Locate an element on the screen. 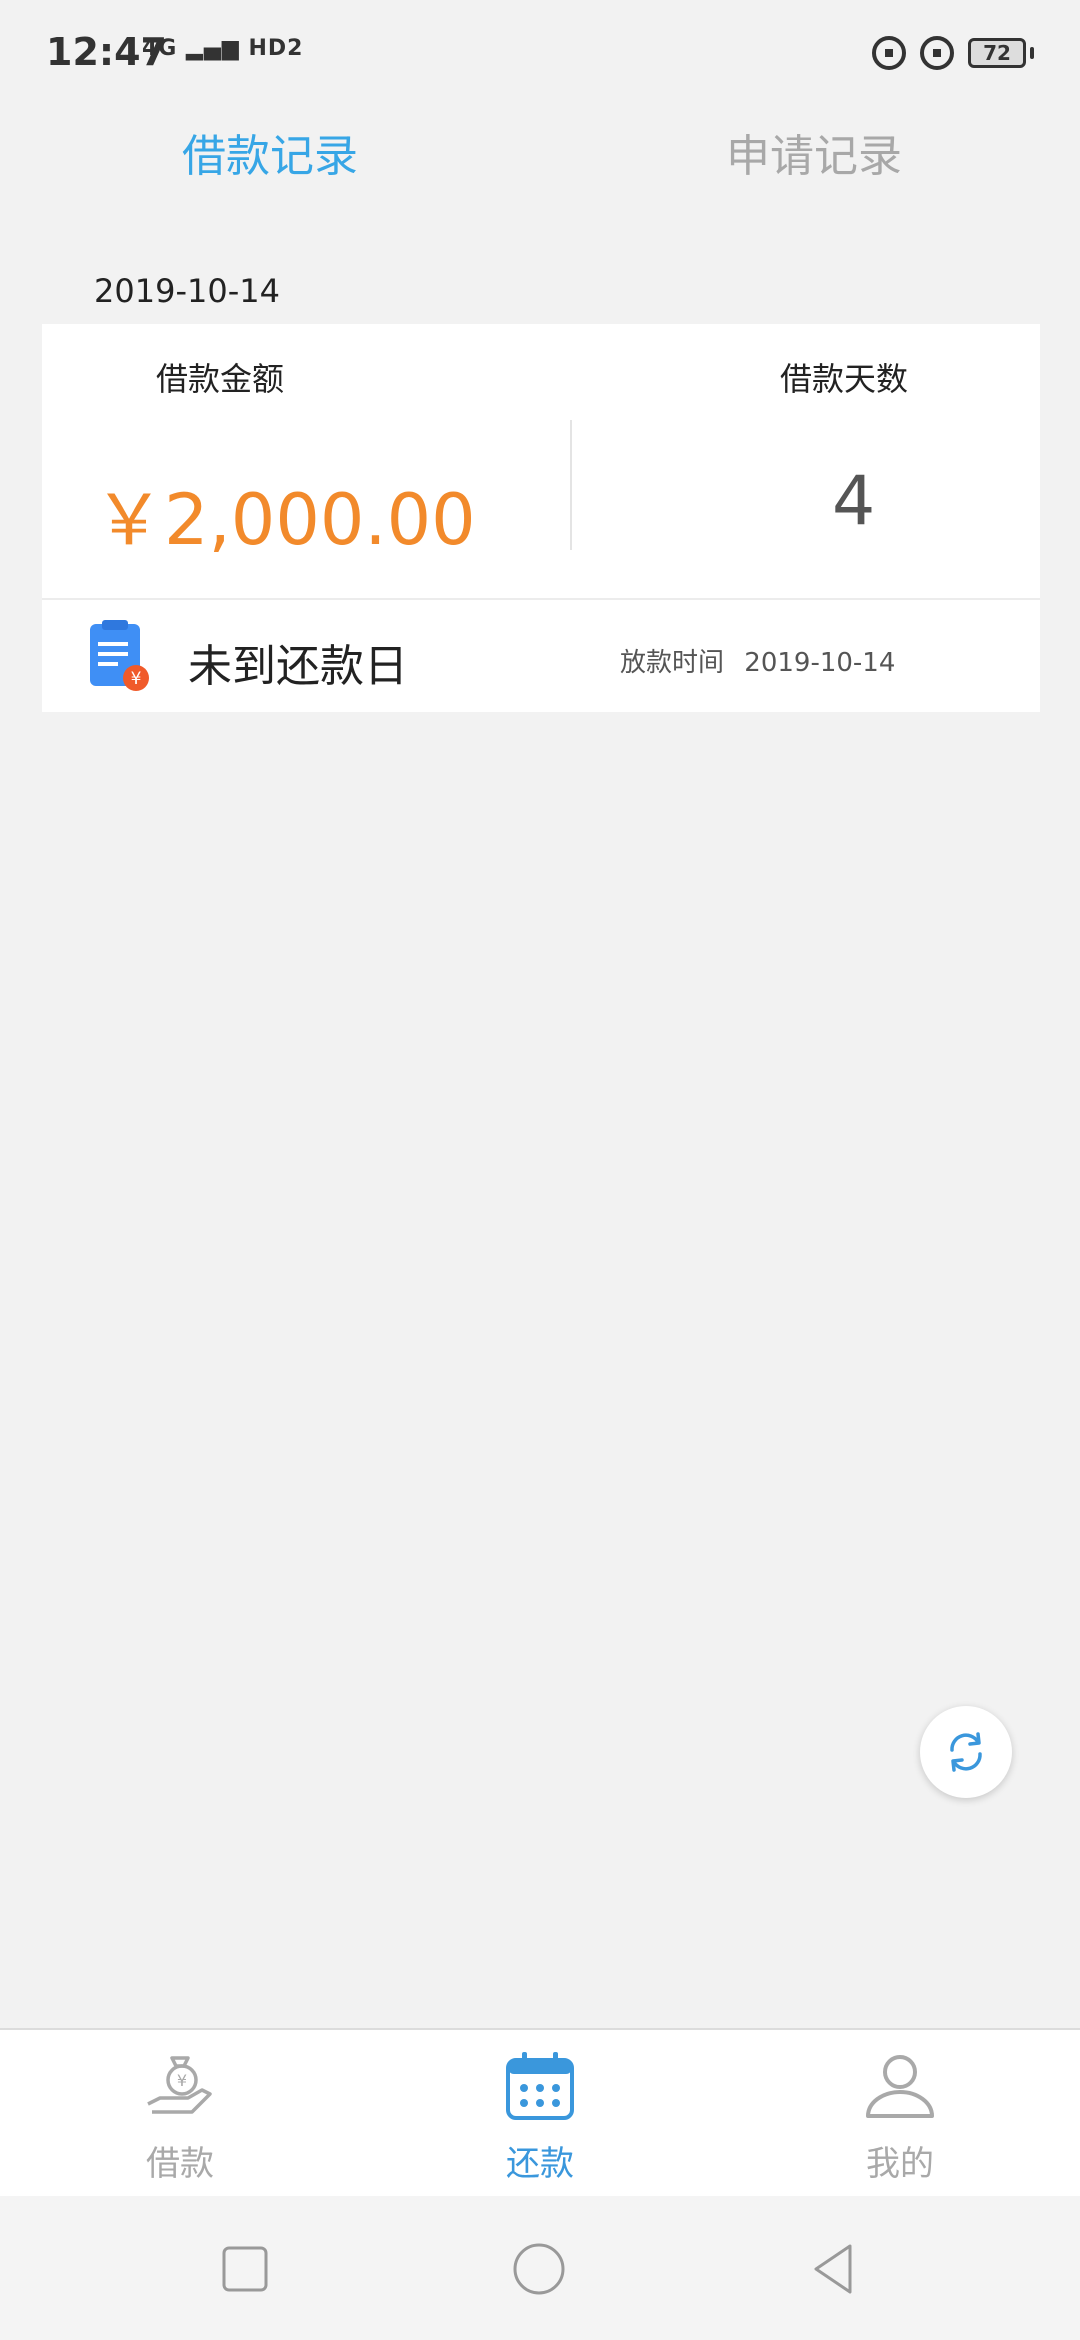  refresh-icon is located at coordinates (966, 1752).